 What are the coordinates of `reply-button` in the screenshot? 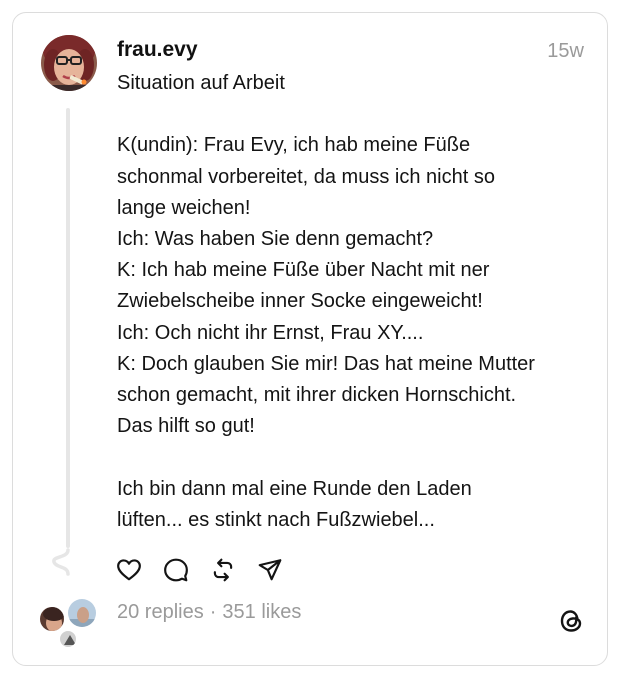 It's located at (176, 570).